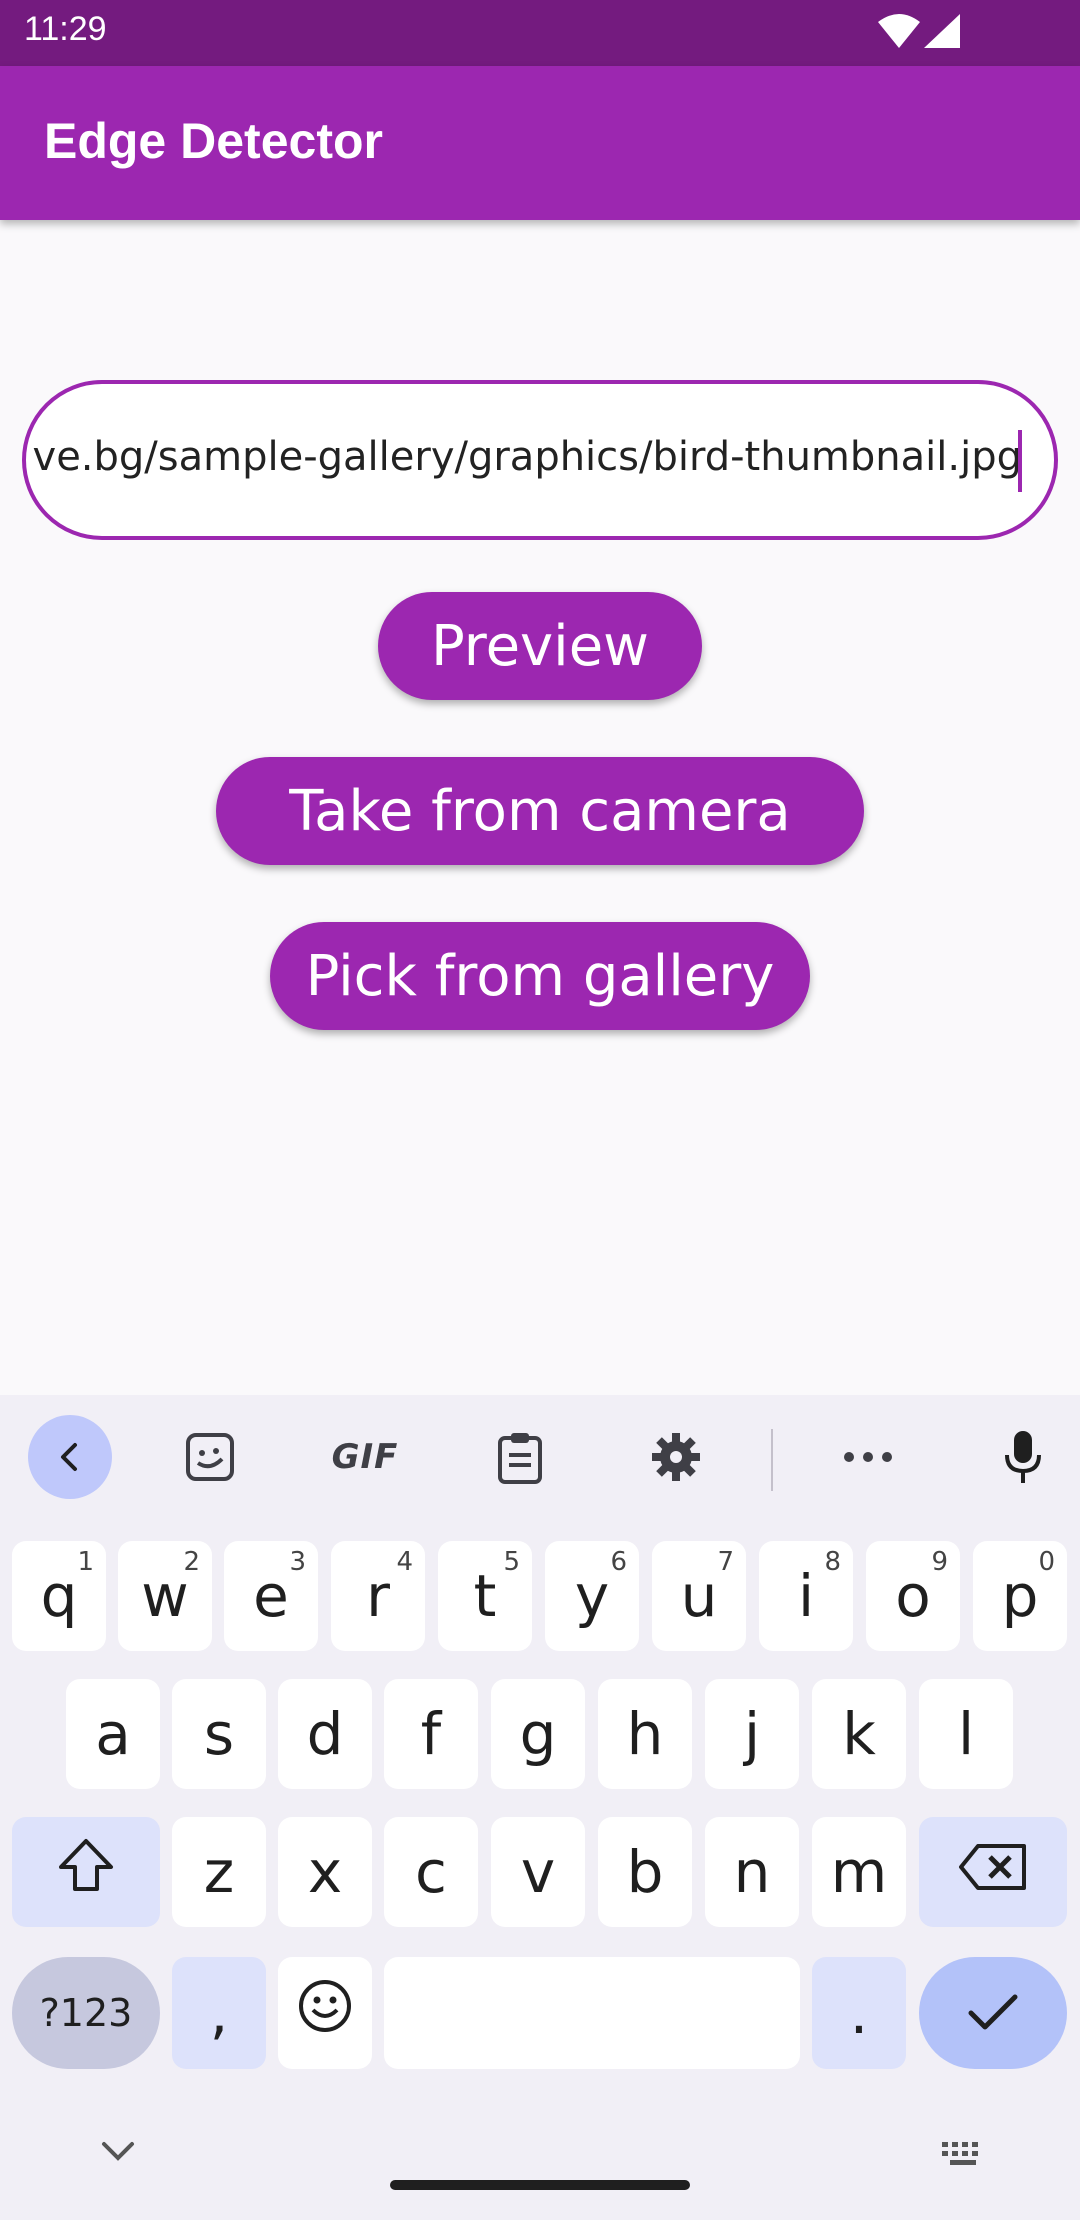  What do you see at coordinates (520, 1457) in the screenshot?
I see `clipboard-icon` at bounding box center [520, 1457].